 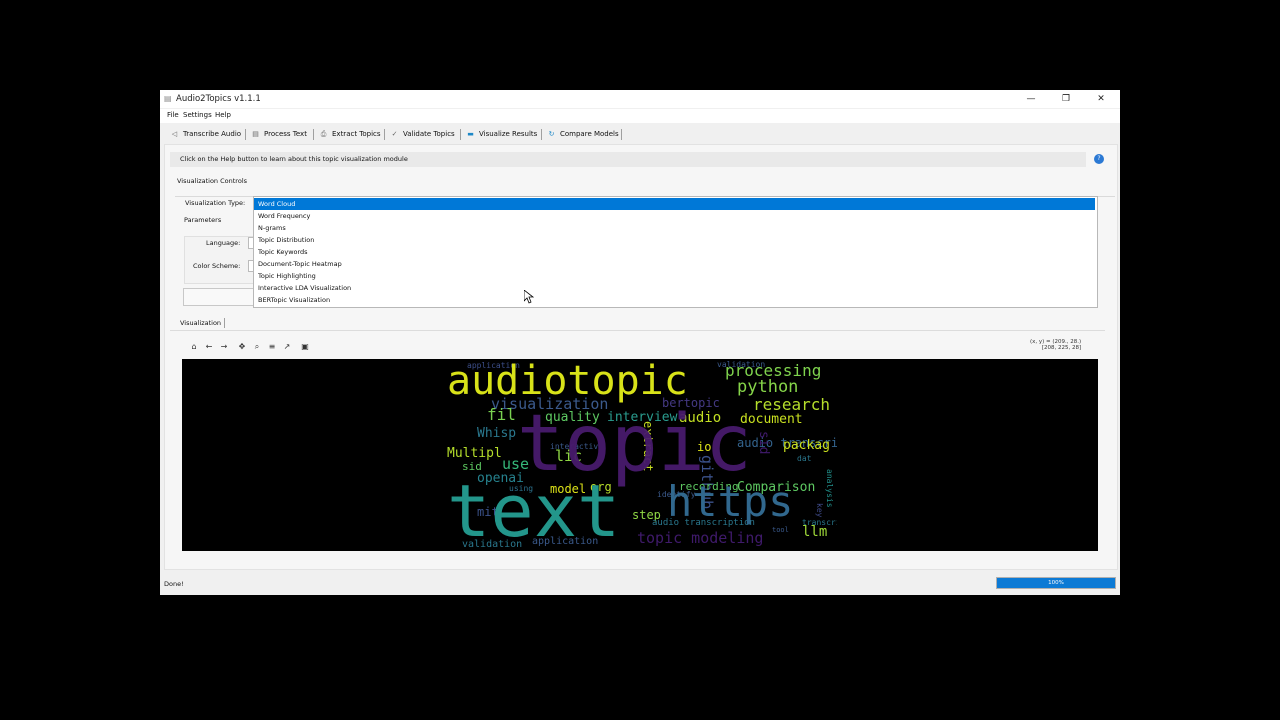 What do you see at coordinates (674, 228) in the screenshot?
I see `option-n-grams: N-grams` at bounding box center [674, 228].